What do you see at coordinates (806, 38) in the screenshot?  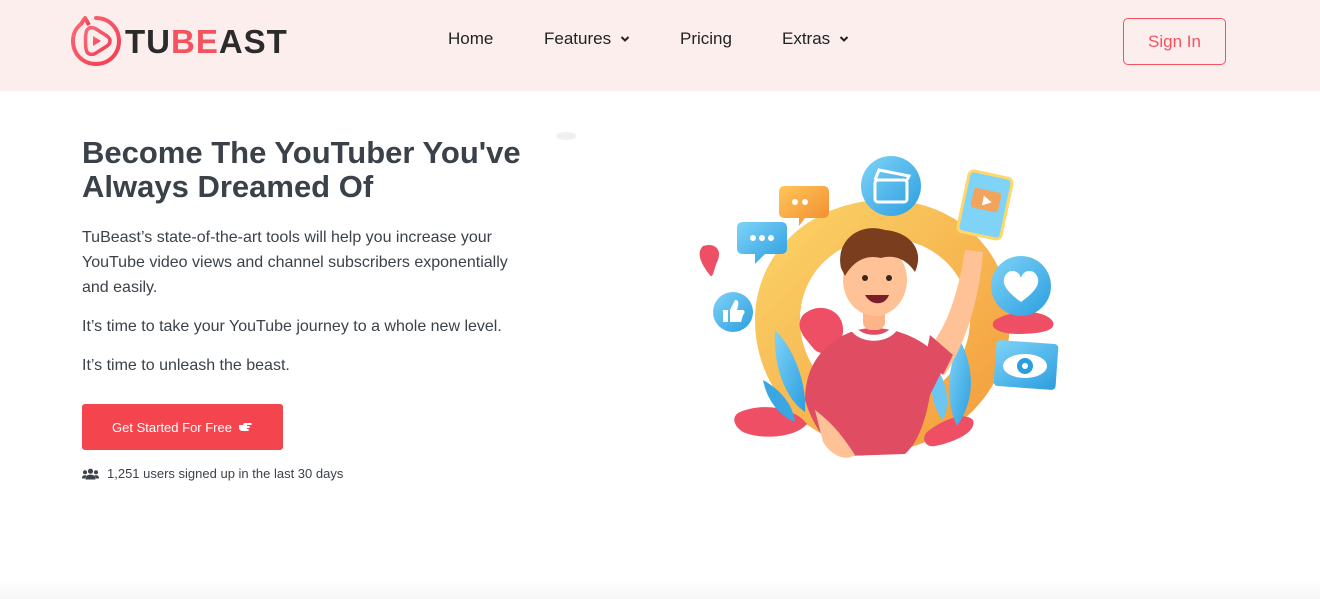 I see `nav-item-label: Extras` at bounding box center [806, 38].